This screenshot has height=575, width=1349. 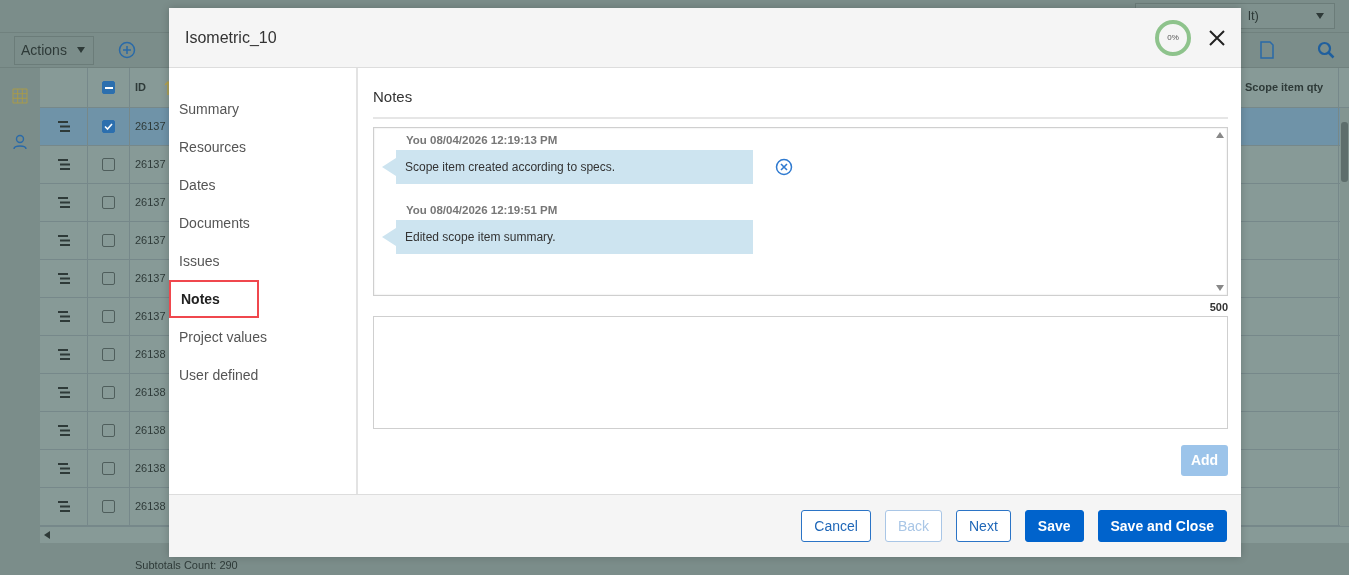 I want to click on nav-item: Project values, so click(x=223, y=337).